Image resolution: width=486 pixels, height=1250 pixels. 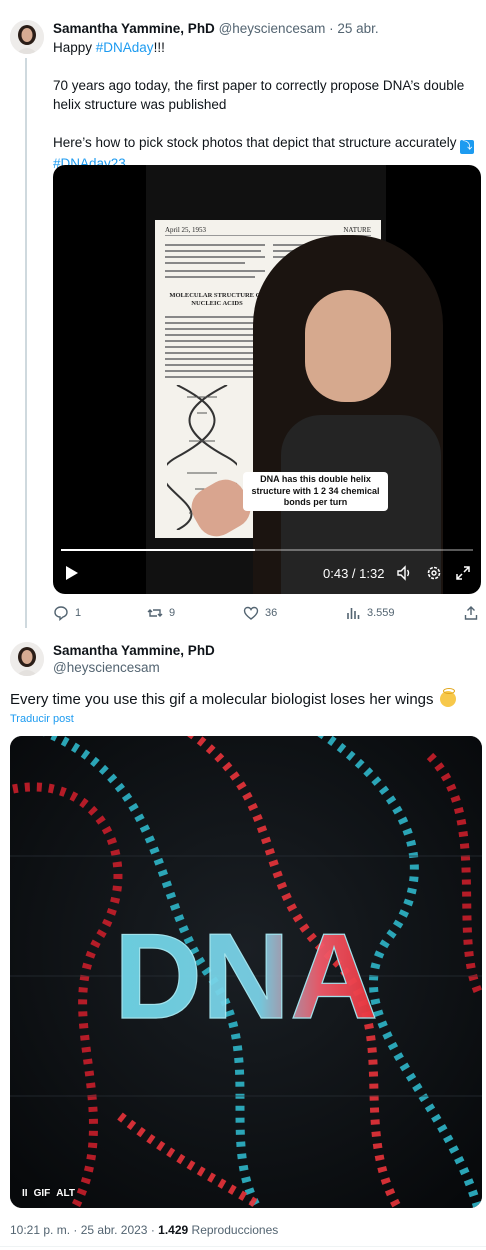 I want to click on share-button, so click(x=471, y=613).